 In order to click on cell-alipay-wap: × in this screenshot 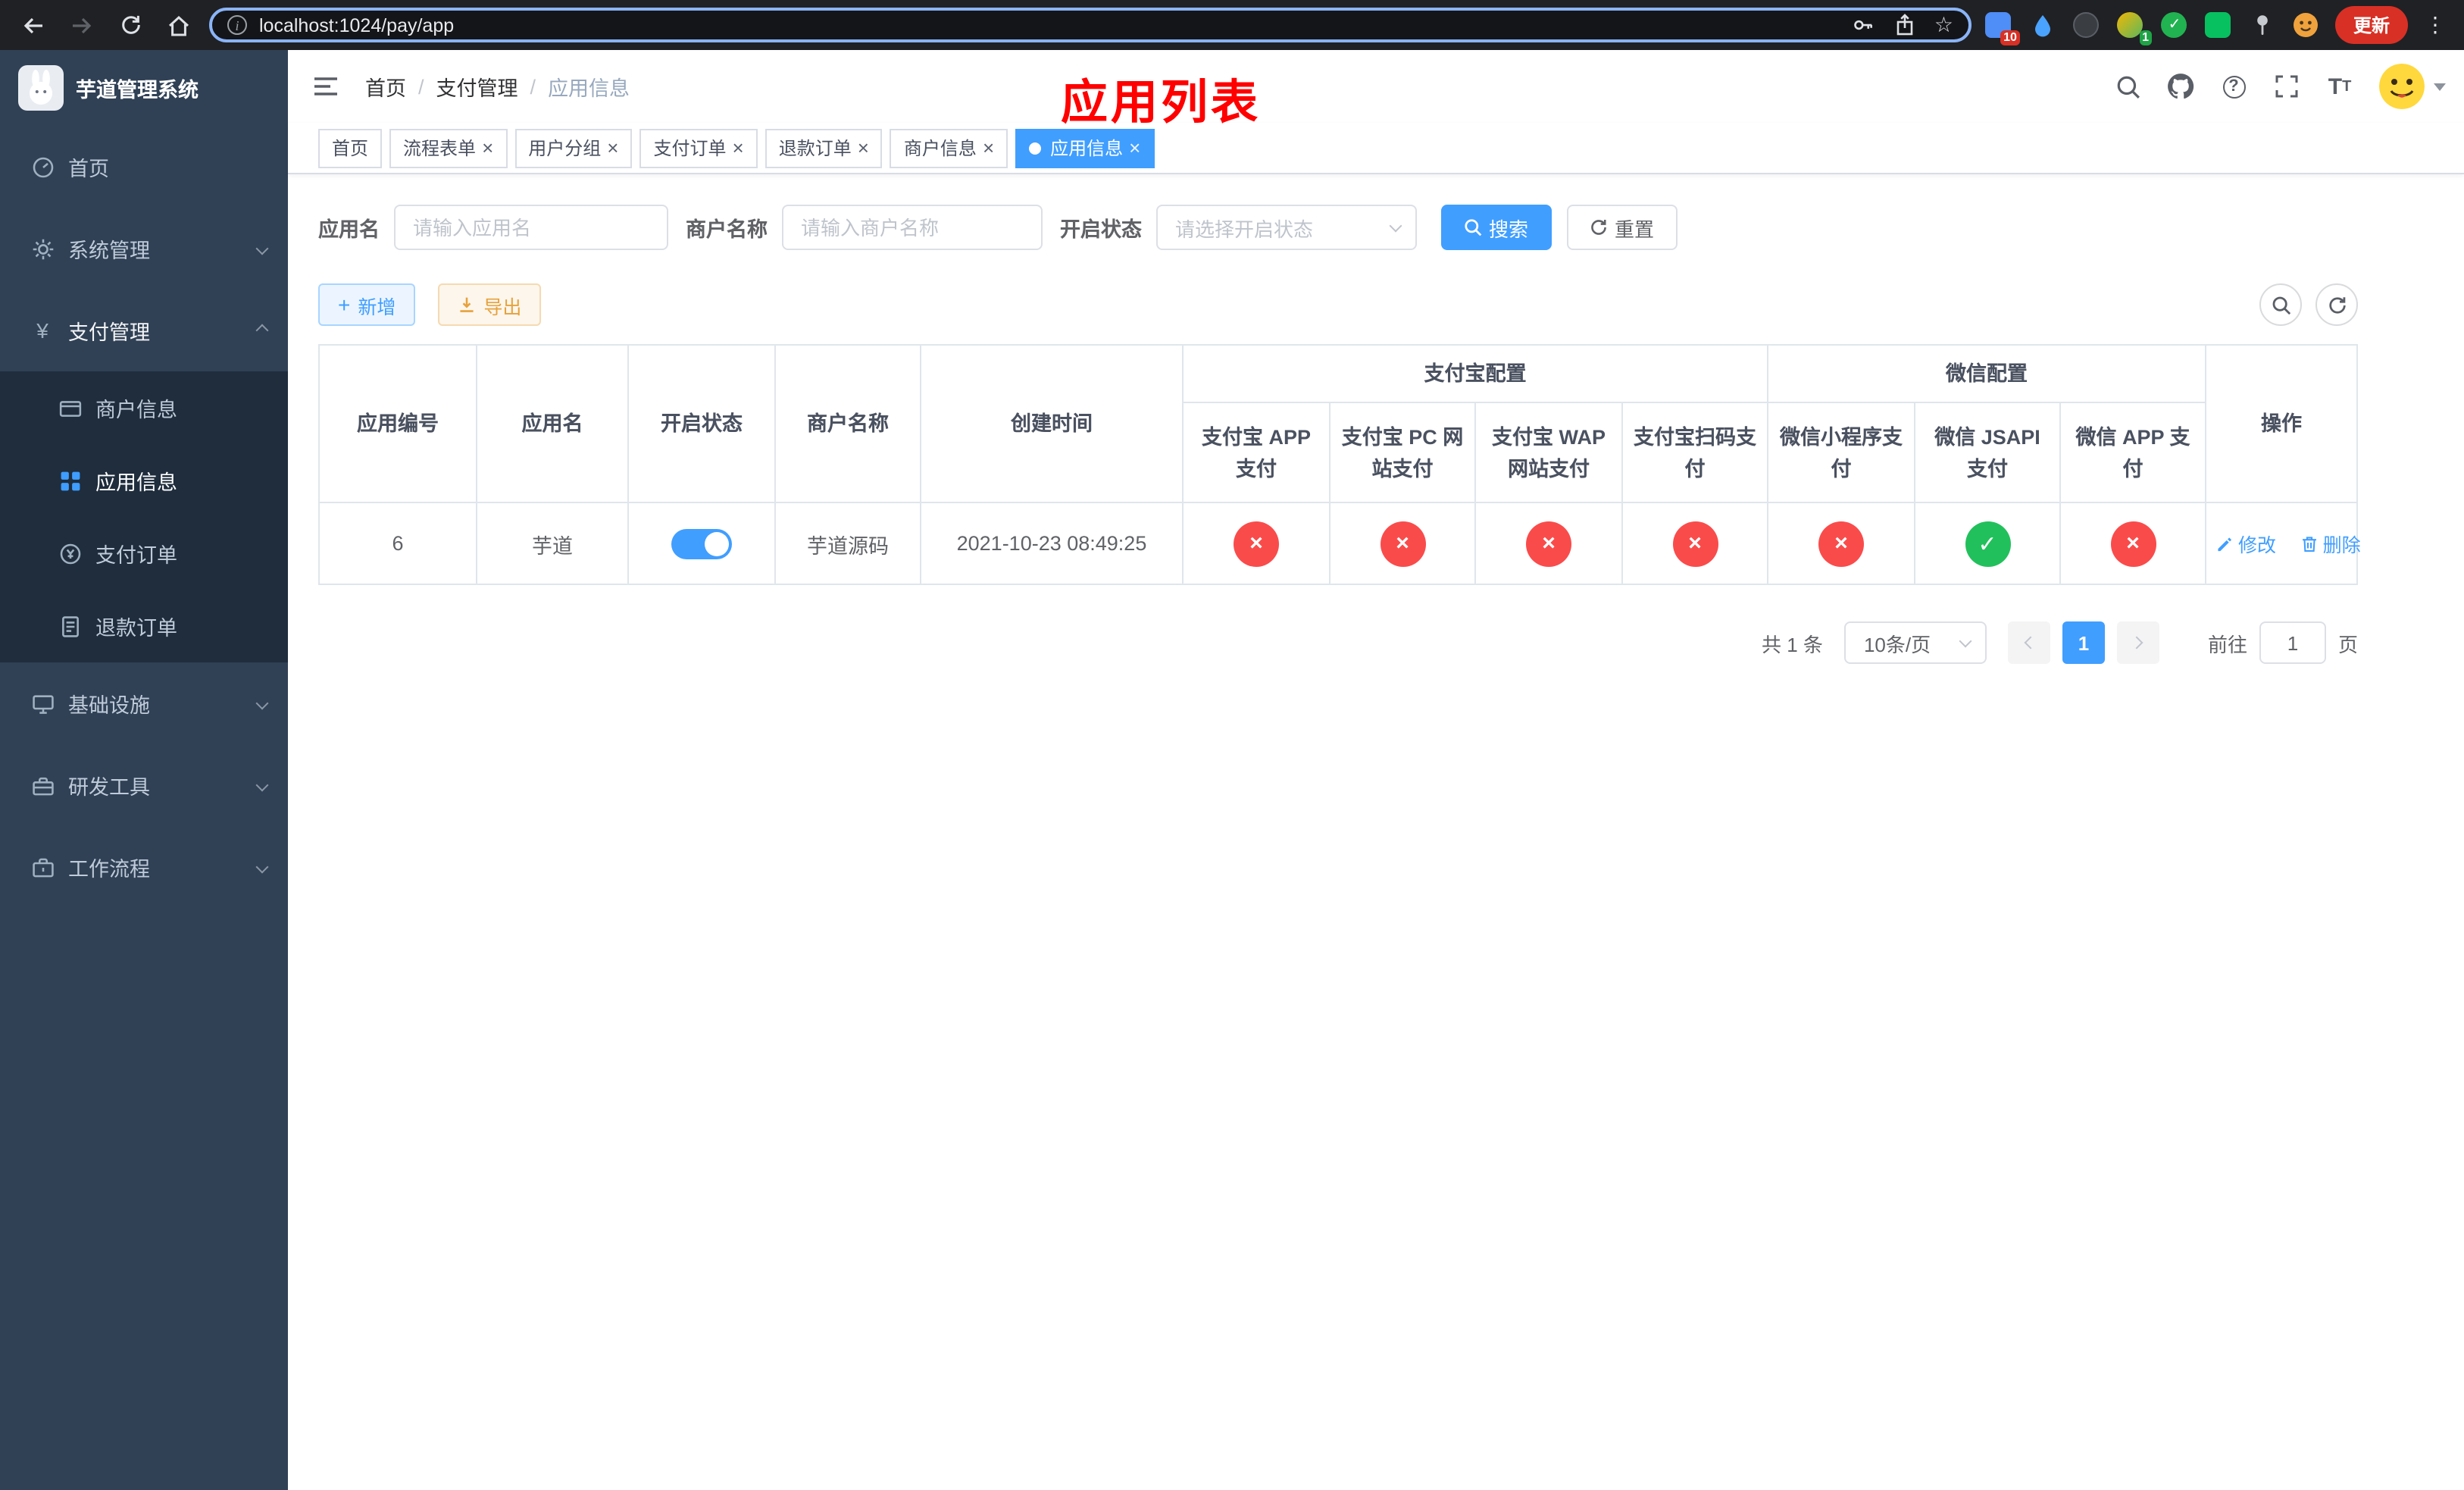, I will do `click(1548, 543)`.